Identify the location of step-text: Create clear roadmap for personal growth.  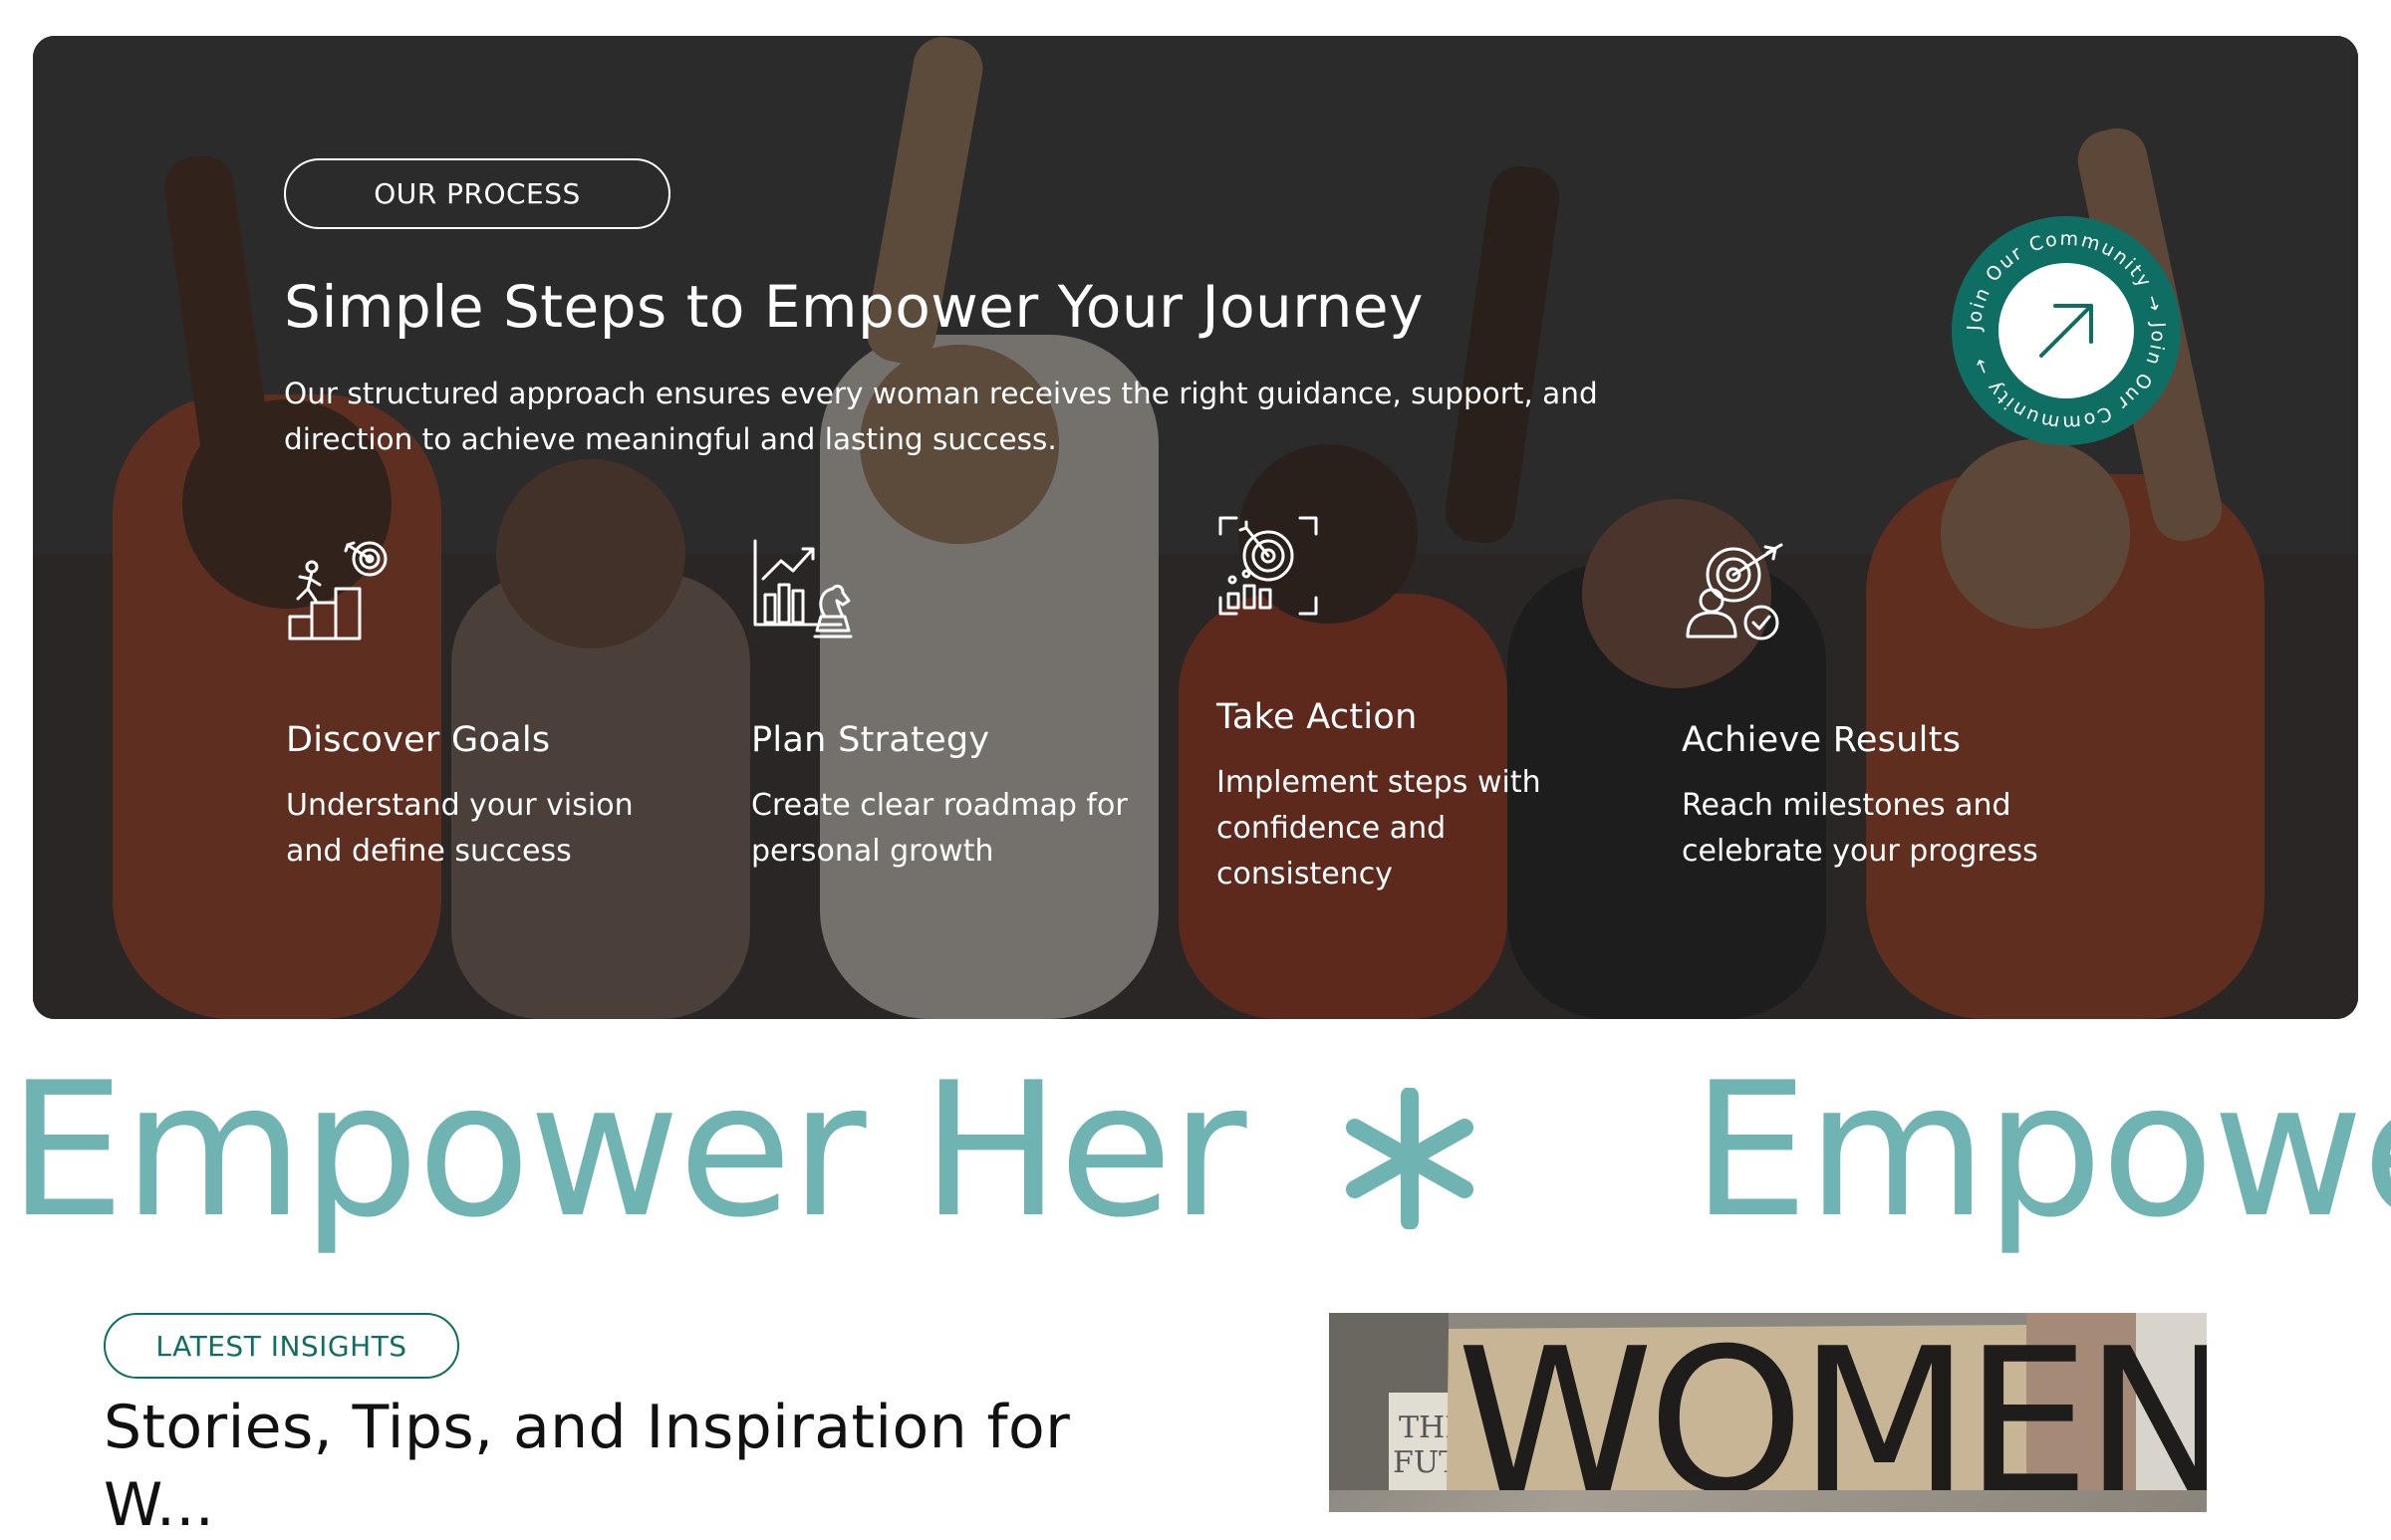
(940, 828).